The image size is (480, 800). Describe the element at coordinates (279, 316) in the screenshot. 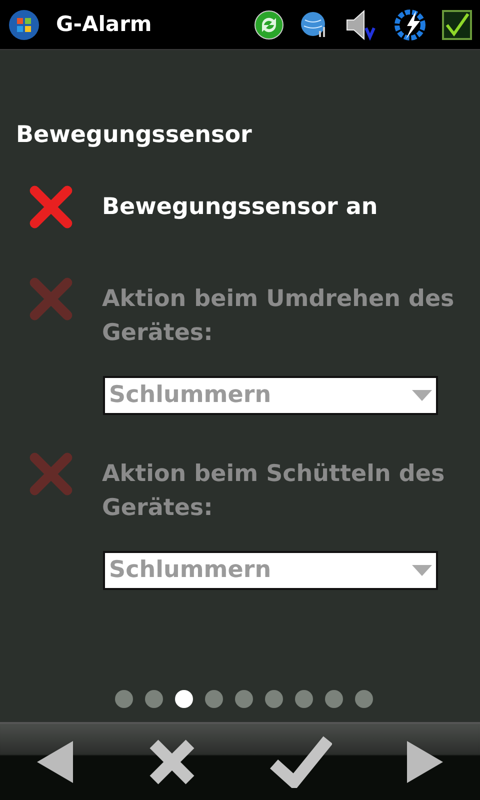

I see `setting-label: Aktion beim Umdrehen des Gerätes:` at that location.